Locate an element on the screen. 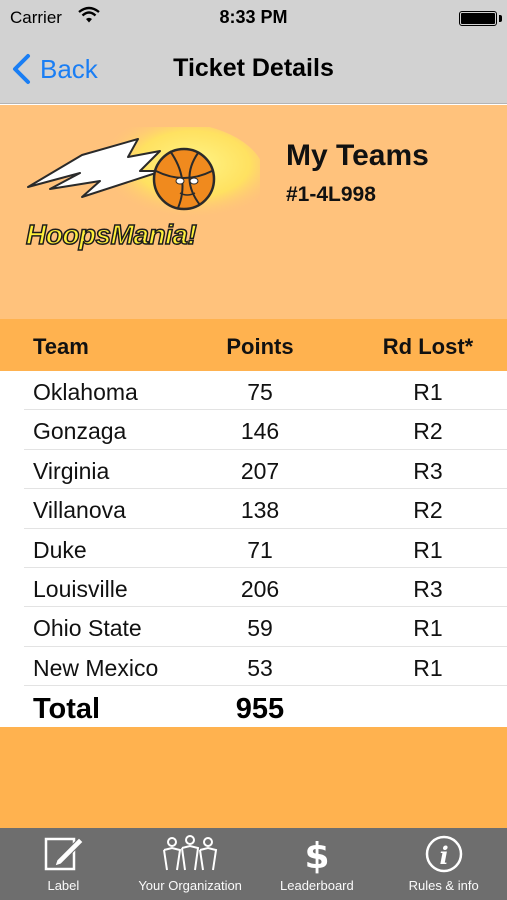 The height and width of the screenshot is (900, 507). ticket-title: My Teams is located at coordinates (357, 155).